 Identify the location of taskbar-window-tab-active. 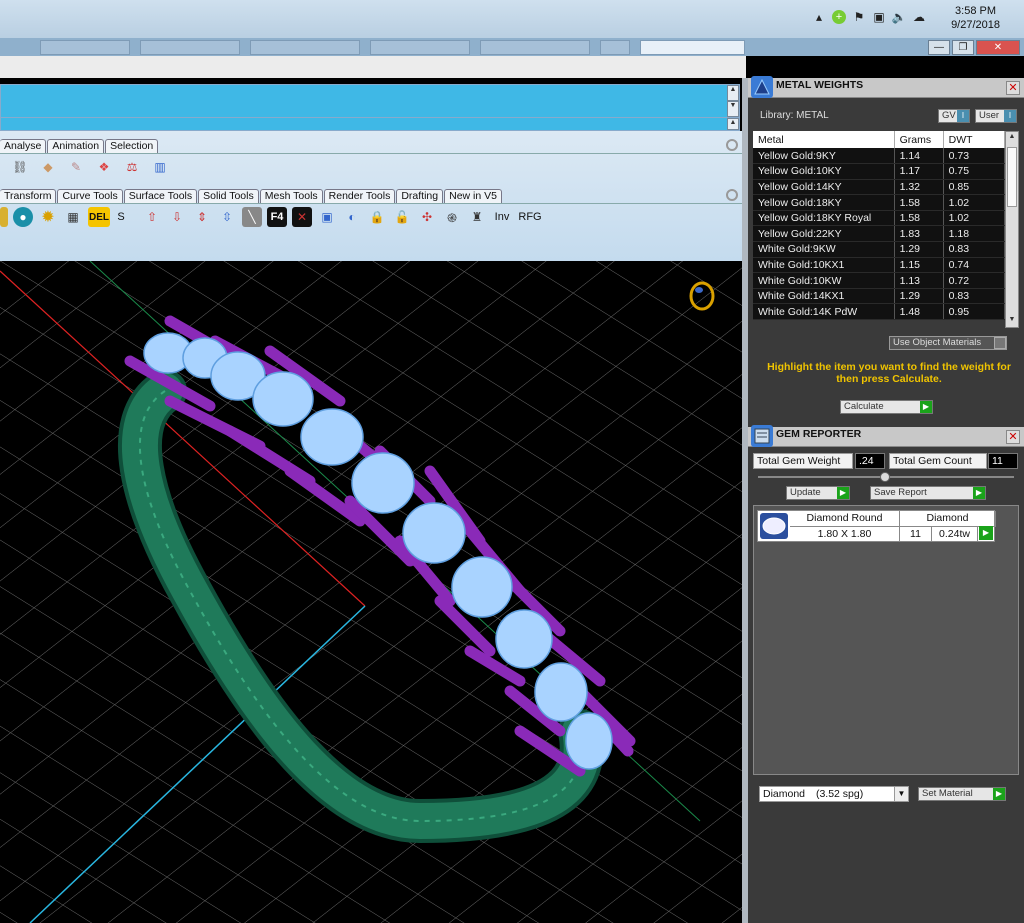
(692, 47).